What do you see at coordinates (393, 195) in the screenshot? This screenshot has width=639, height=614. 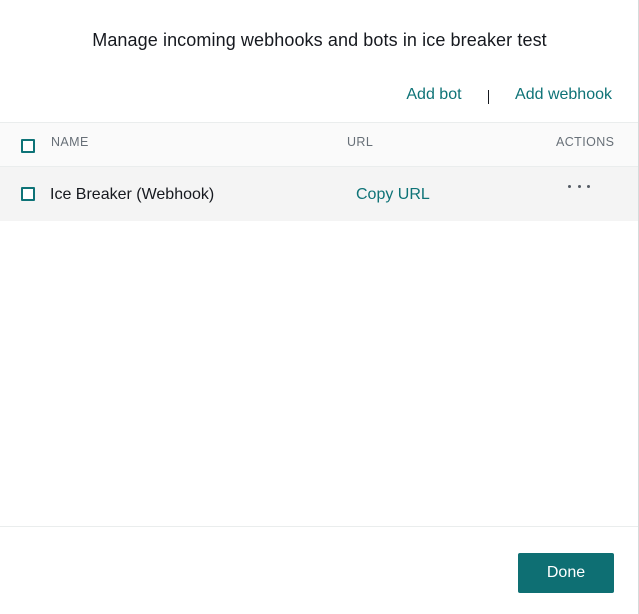 I see `copy-url-link: Copy URL` at bounding box center [393, 195].